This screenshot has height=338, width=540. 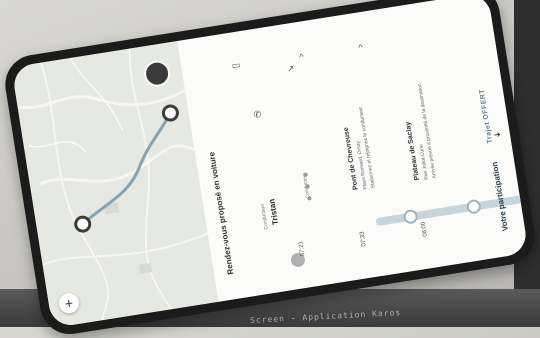 I want to click on panel-title: Rendez-vous proposé en voiture, so click(x=221, y=213).